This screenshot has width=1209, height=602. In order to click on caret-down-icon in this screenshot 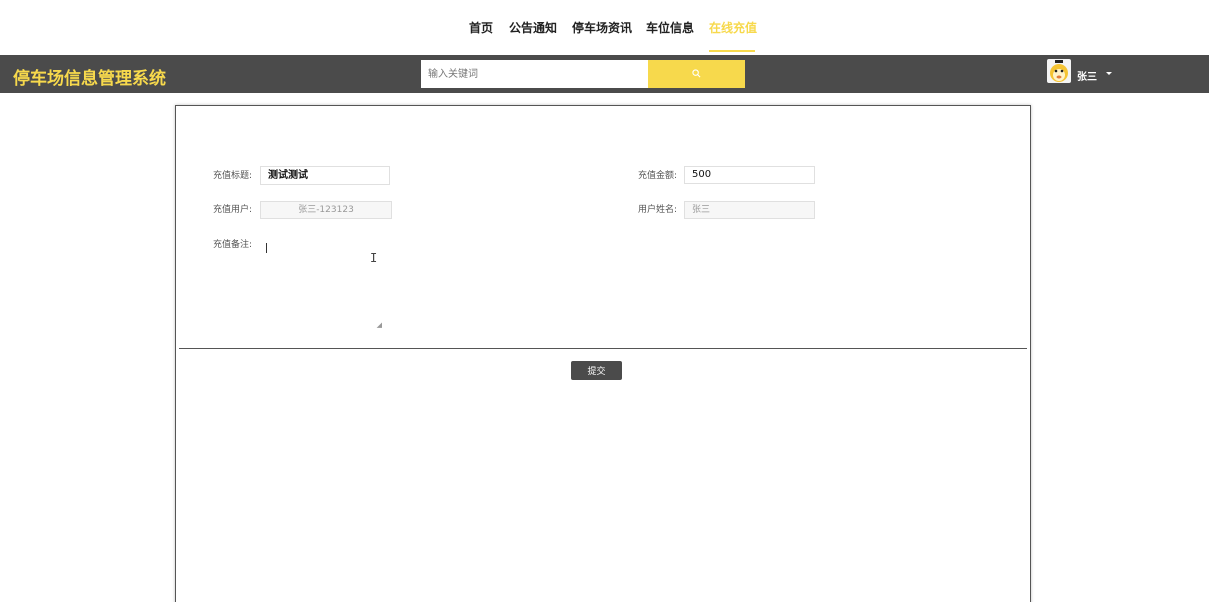, I will do `click(1109, 73)`.